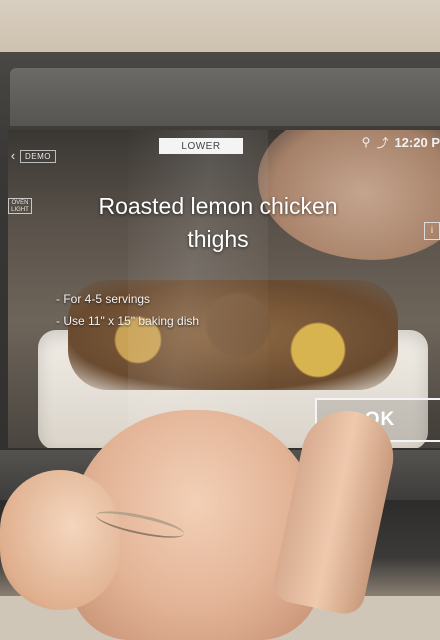 The height and width of the screenshot is (640, 440). What do you see at coordinates (218, 222) in the screenshot?
I see `recipe-title: Roasted lemon chicken thighs` at bounding box center [218, 222].